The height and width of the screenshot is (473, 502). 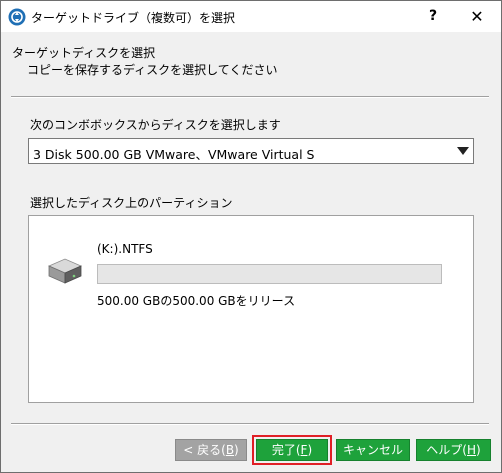 I want to click on header-divider, so click(x=250, y=97).